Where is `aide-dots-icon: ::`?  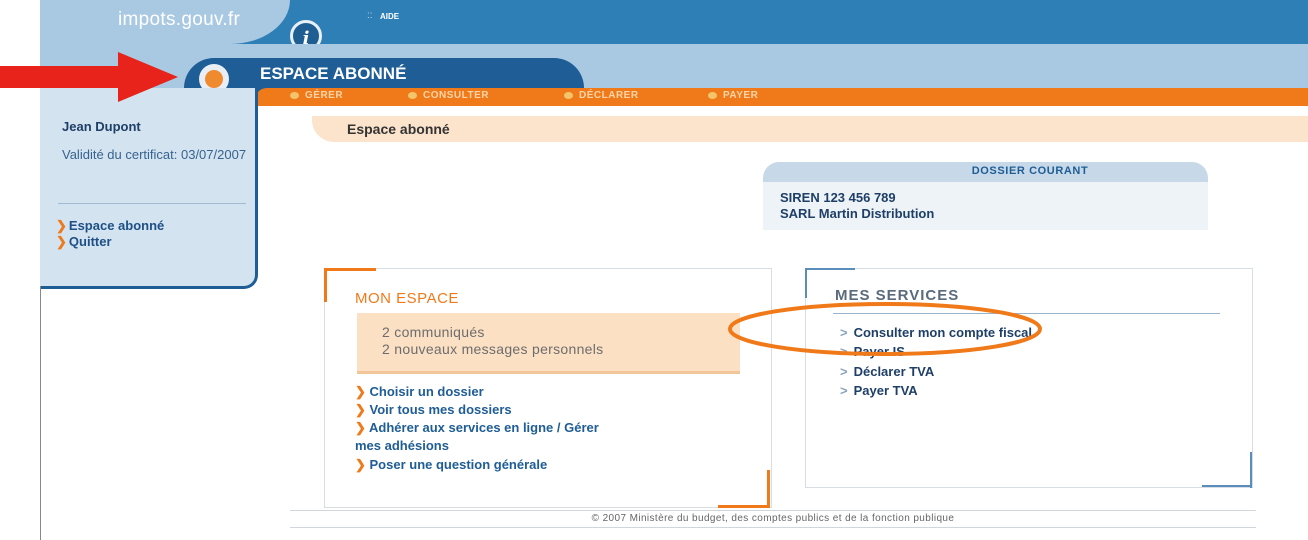 aide-dots-icon: :: is located at coordinates (370, 15).